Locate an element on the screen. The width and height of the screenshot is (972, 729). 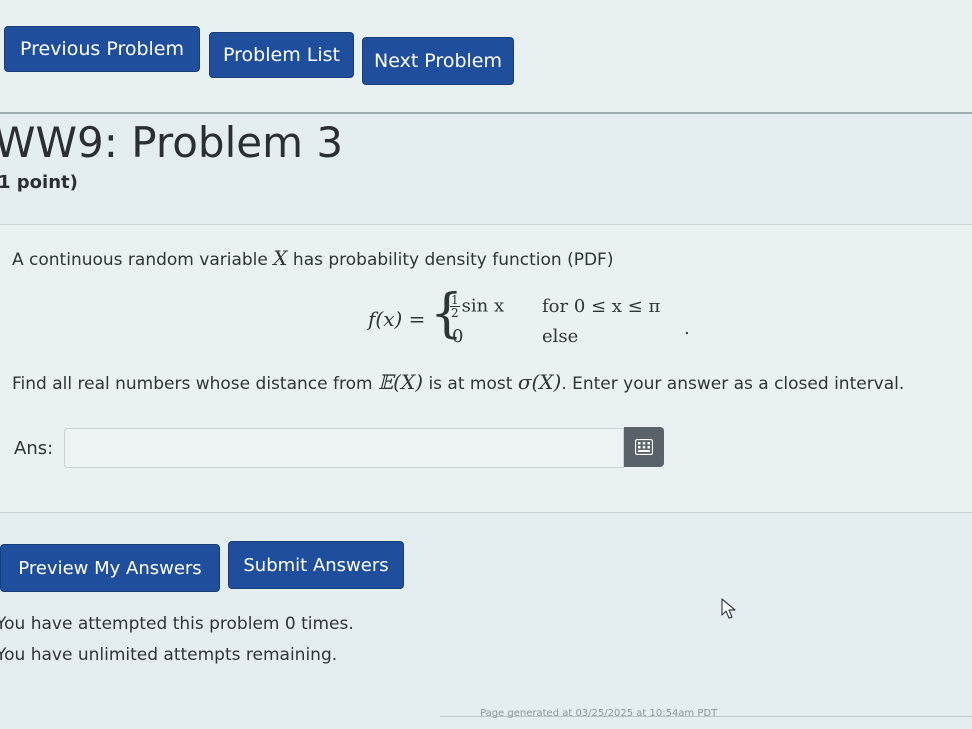
formula-case1-expression: 1 2 sin x is located at coordinates (477, 306).